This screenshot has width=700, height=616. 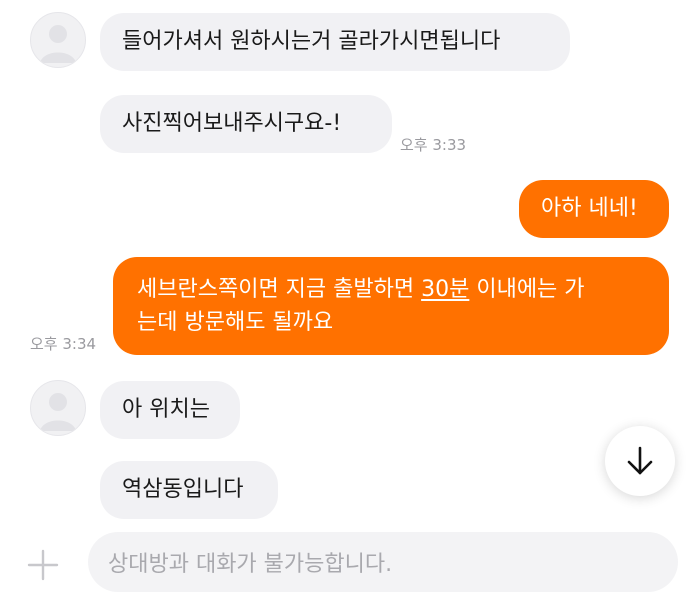 I want to click on arrow-down-icon, so click(x=640, y=460).